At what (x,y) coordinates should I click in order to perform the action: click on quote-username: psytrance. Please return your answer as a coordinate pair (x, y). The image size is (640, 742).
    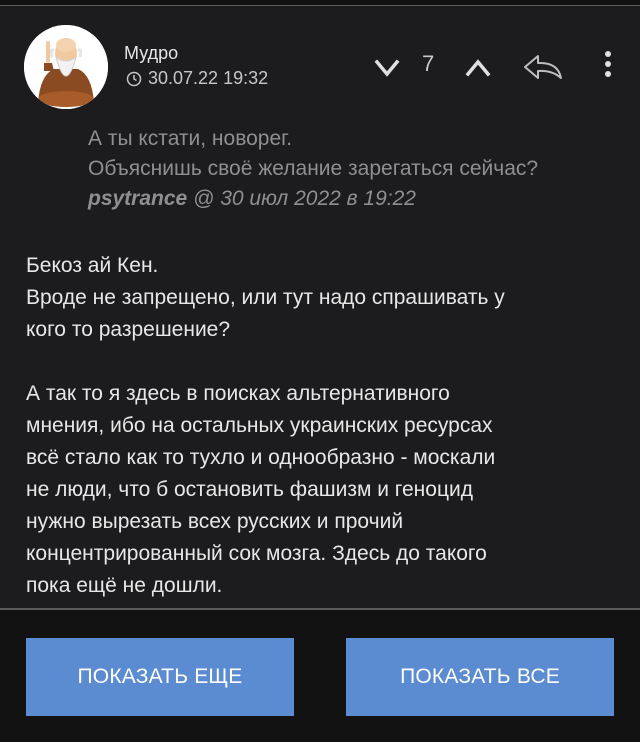
    Looking at the image, I should click on (137, 198).